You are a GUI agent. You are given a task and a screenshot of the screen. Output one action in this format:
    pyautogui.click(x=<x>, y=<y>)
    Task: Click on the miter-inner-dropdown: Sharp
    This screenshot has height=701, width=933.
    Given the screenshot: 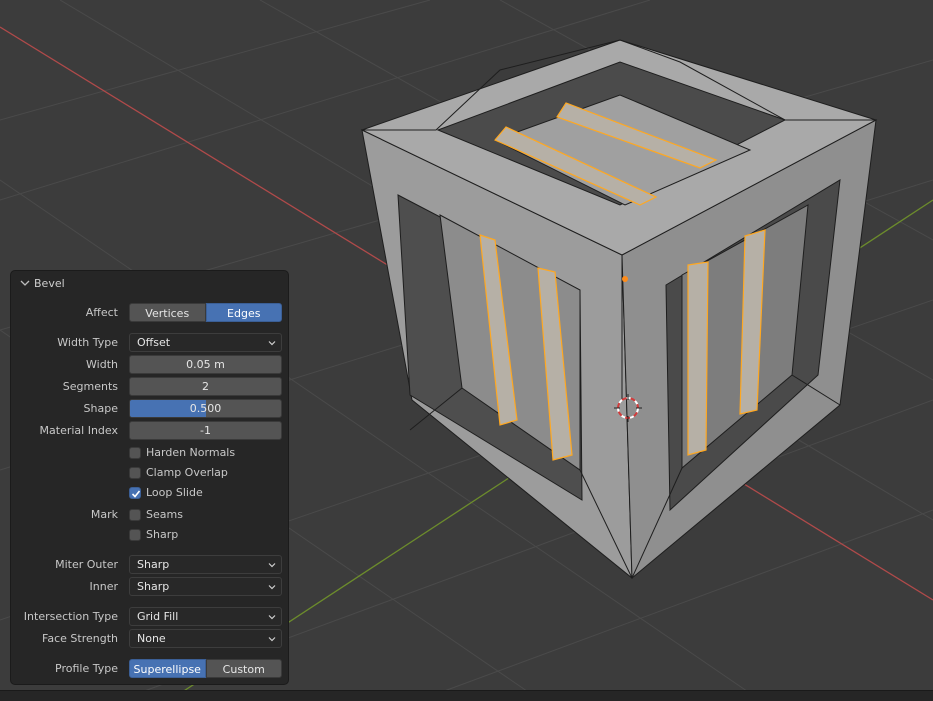 What is the action you would take?
    pyautogui.click(x=205, y=586)
    